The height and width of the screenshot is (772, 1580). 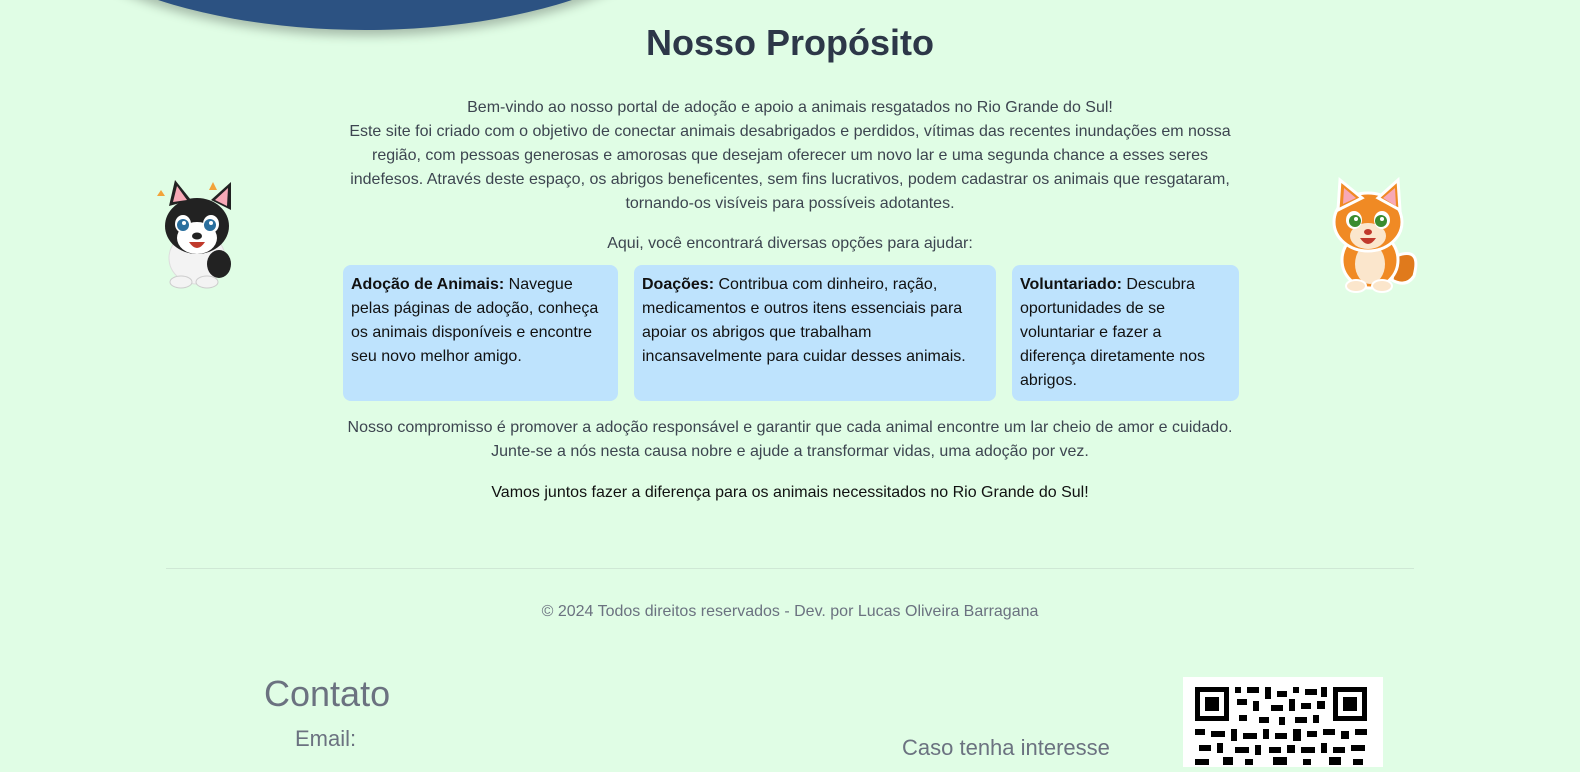 What do you see at coordinates (428, 284) in the screenshot?
I see `card-heading: Adoção de Animais:` at bounding box center [428, 284].